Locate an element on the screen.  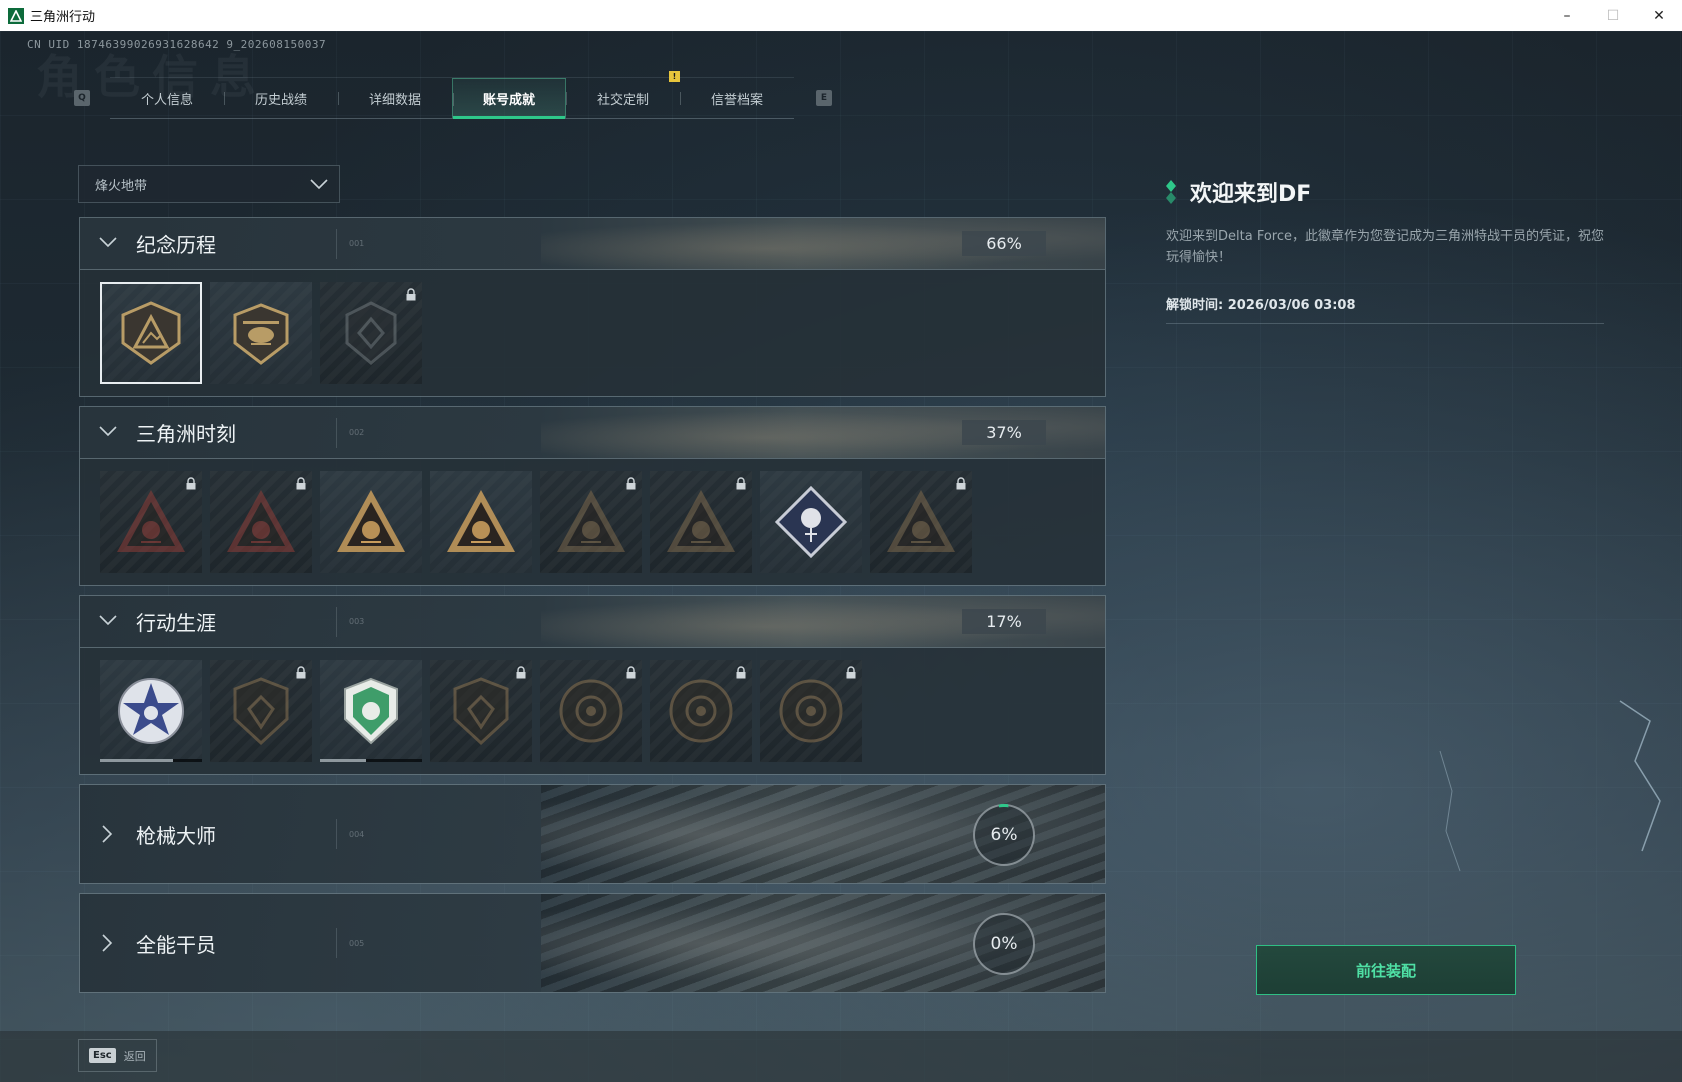
planet-badge-icon is located at coordinates (591, 711).